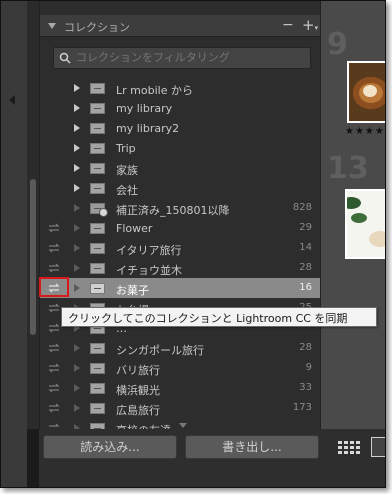 The image size is (392, 494). I want to click on loupe-view-icon, so click(378, 447).